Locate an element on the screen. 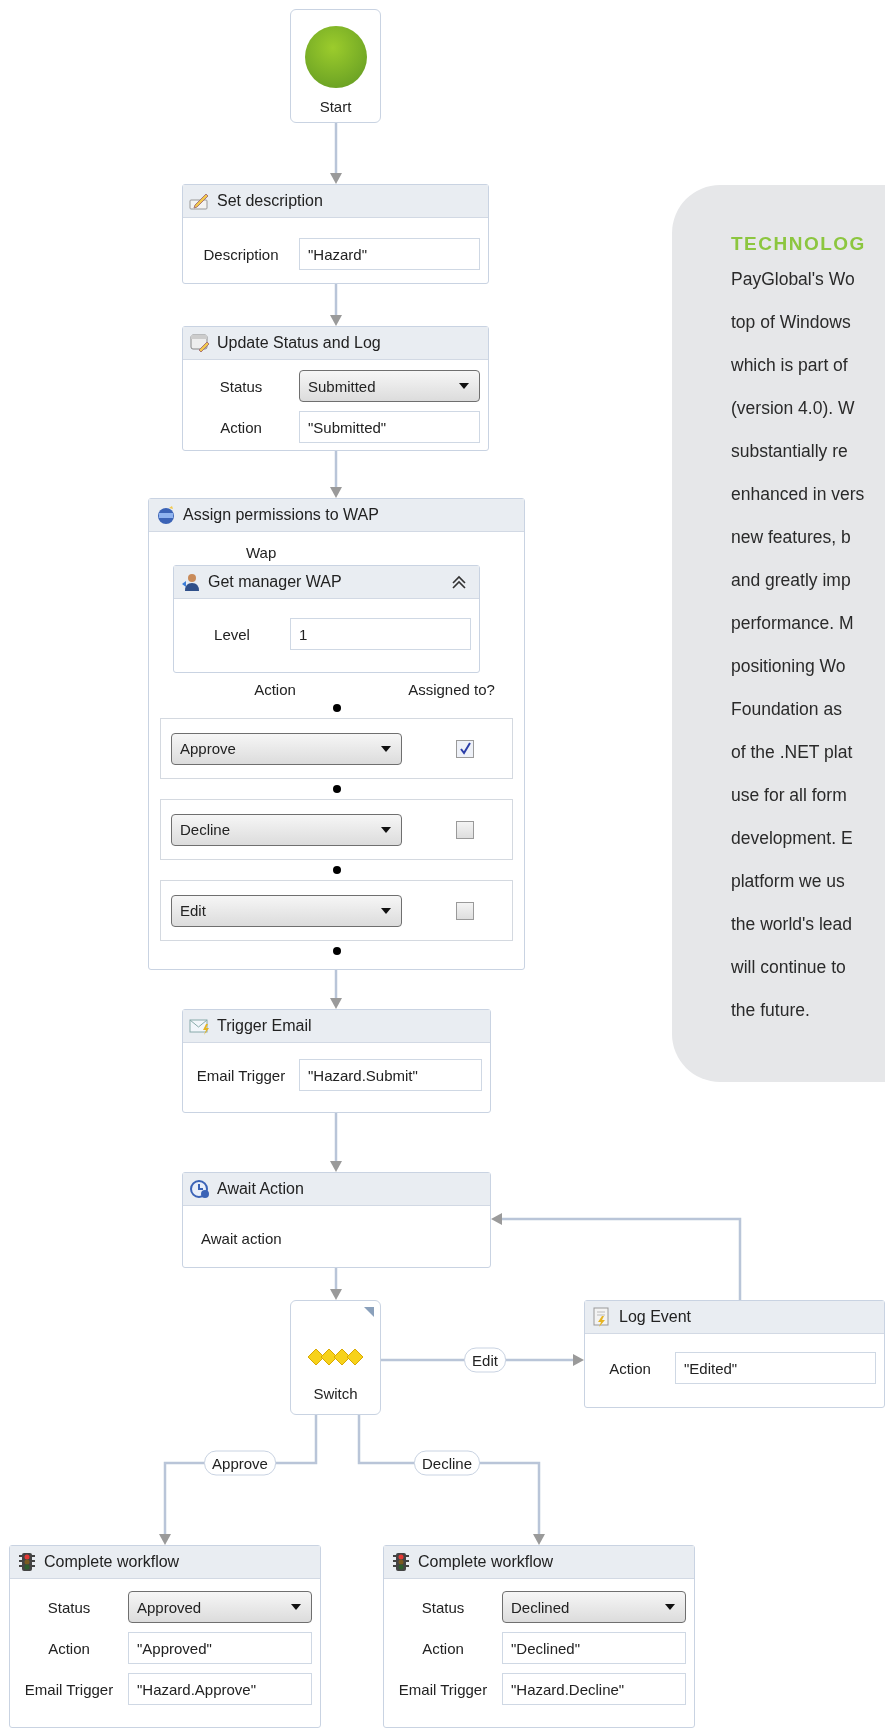 The width and height of the screenshot is (885, 1728). activity-title: Assign permissions to WAP is located at coordinates (281, 515).